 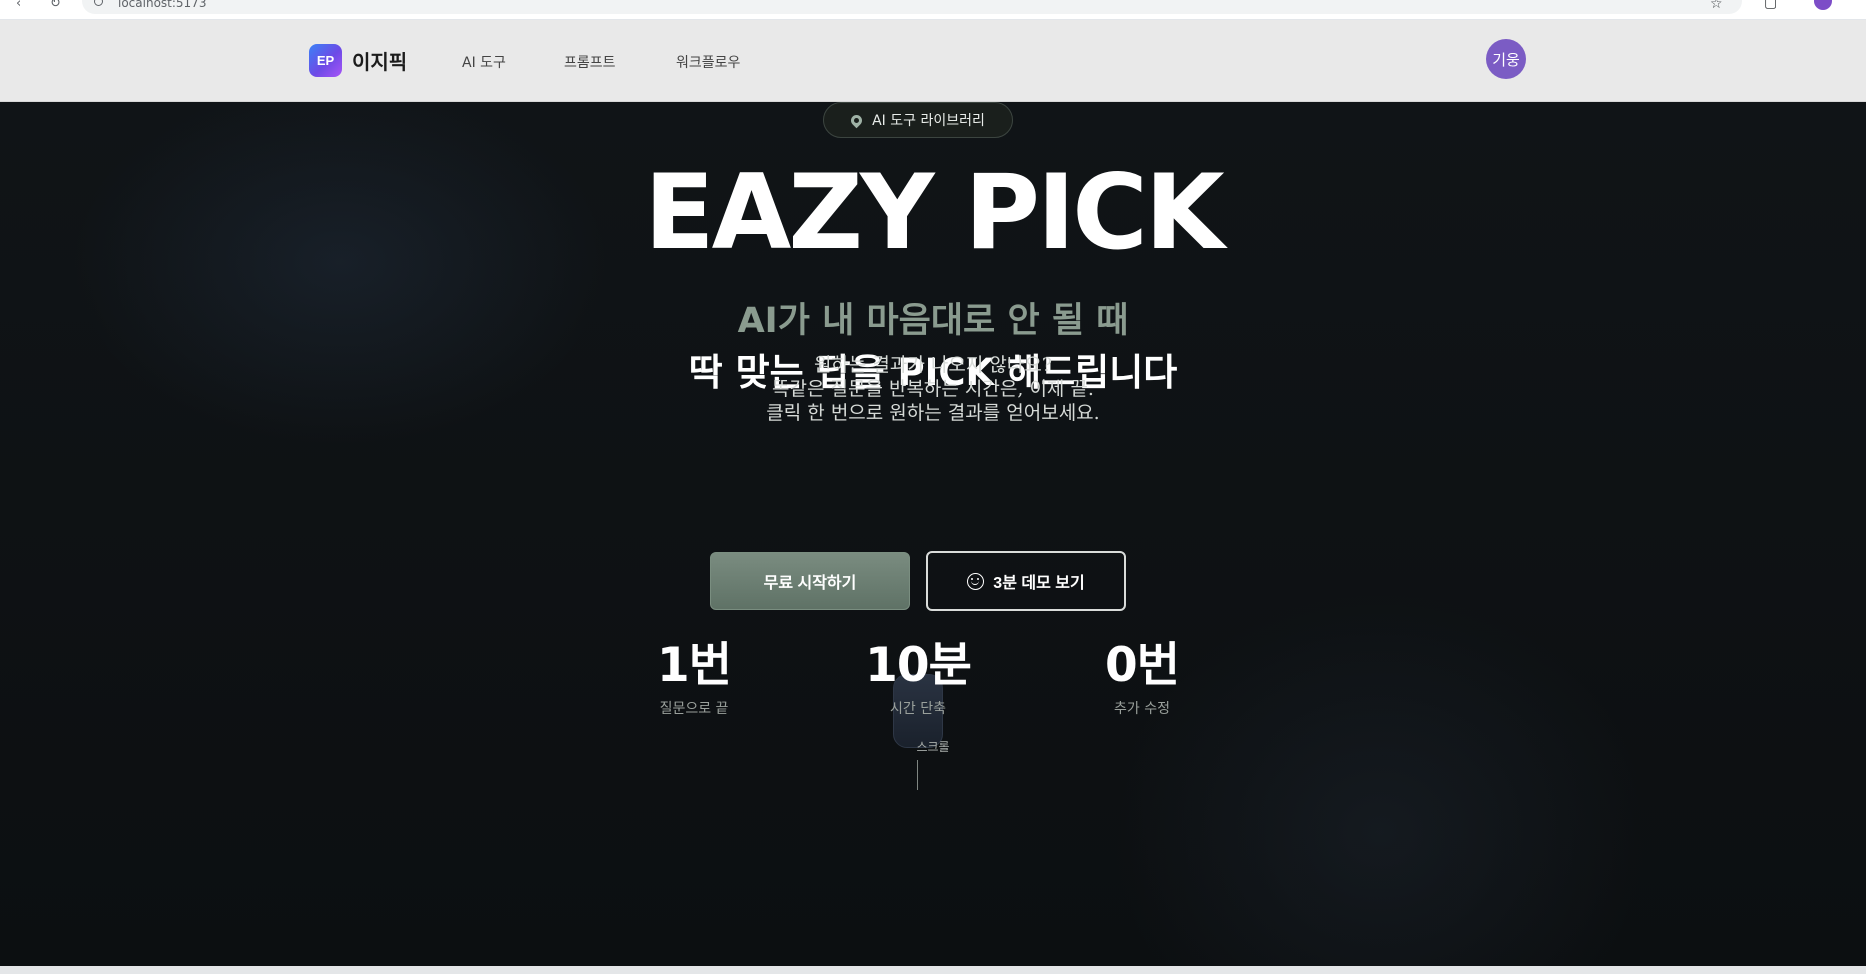 What do you see at coordinates (928, 121) in the screenshot?
I see `badge-label: AI 도구 라이브러리` at bounding box center [928, 121].